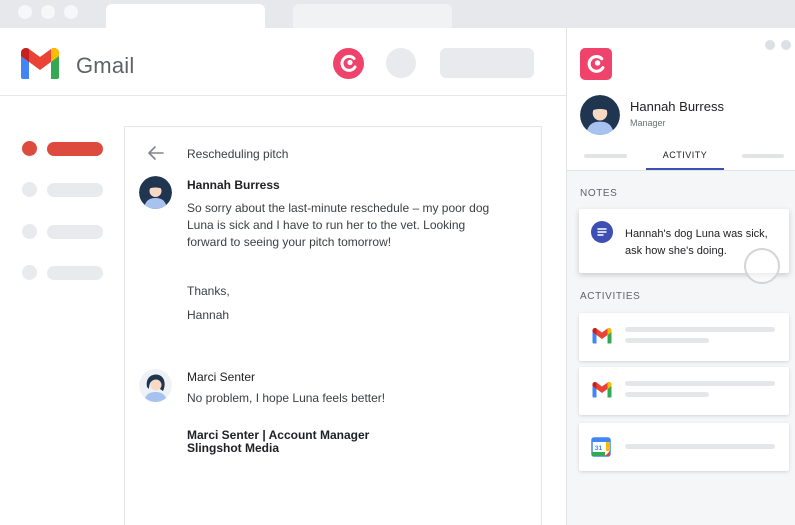 The height and width of the screenshot is (525, 795). Describe the element at coordinates (75, 149) in the screenshot. I see `nav-item-inbox` at that location.